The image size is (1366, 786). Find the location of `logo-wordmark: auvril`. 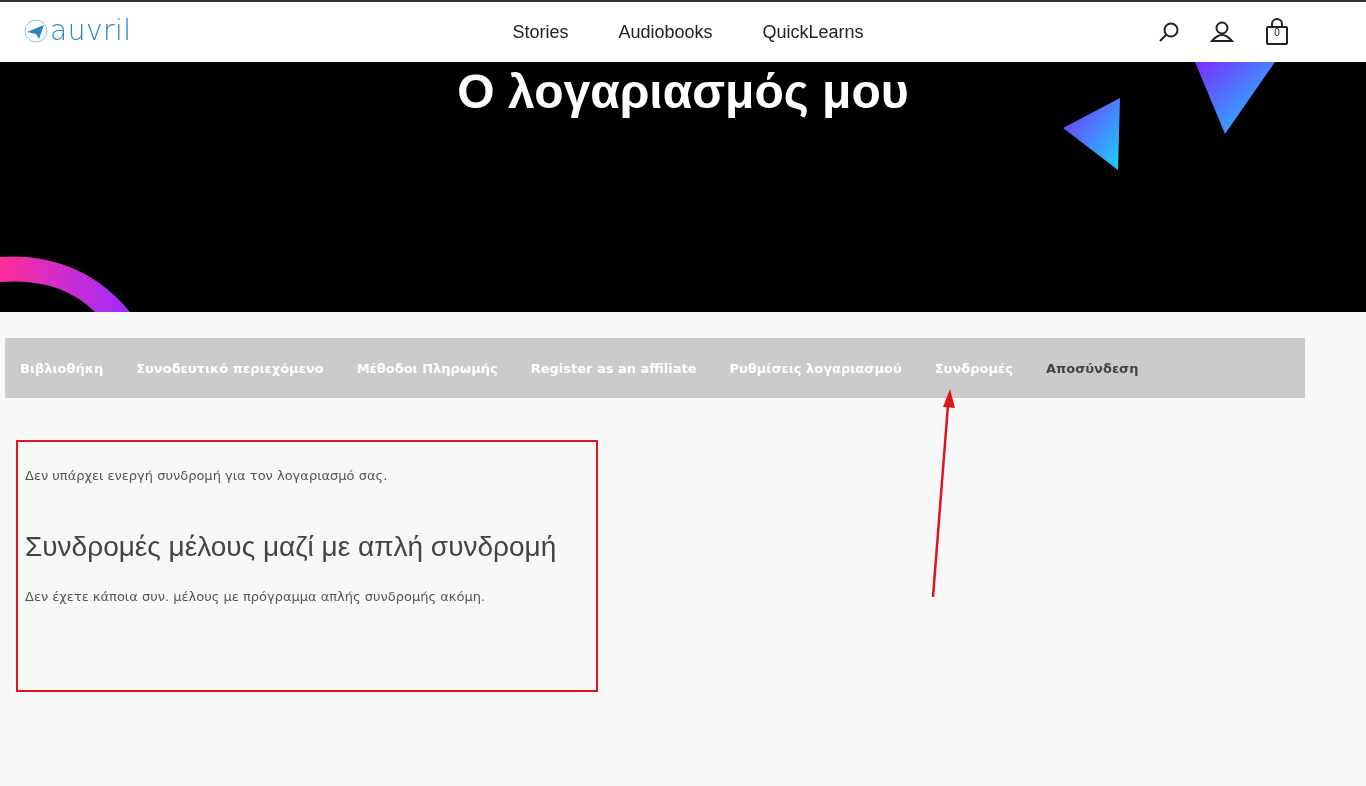

logo-wordmark: auvril is located at coordinates (91, 30).